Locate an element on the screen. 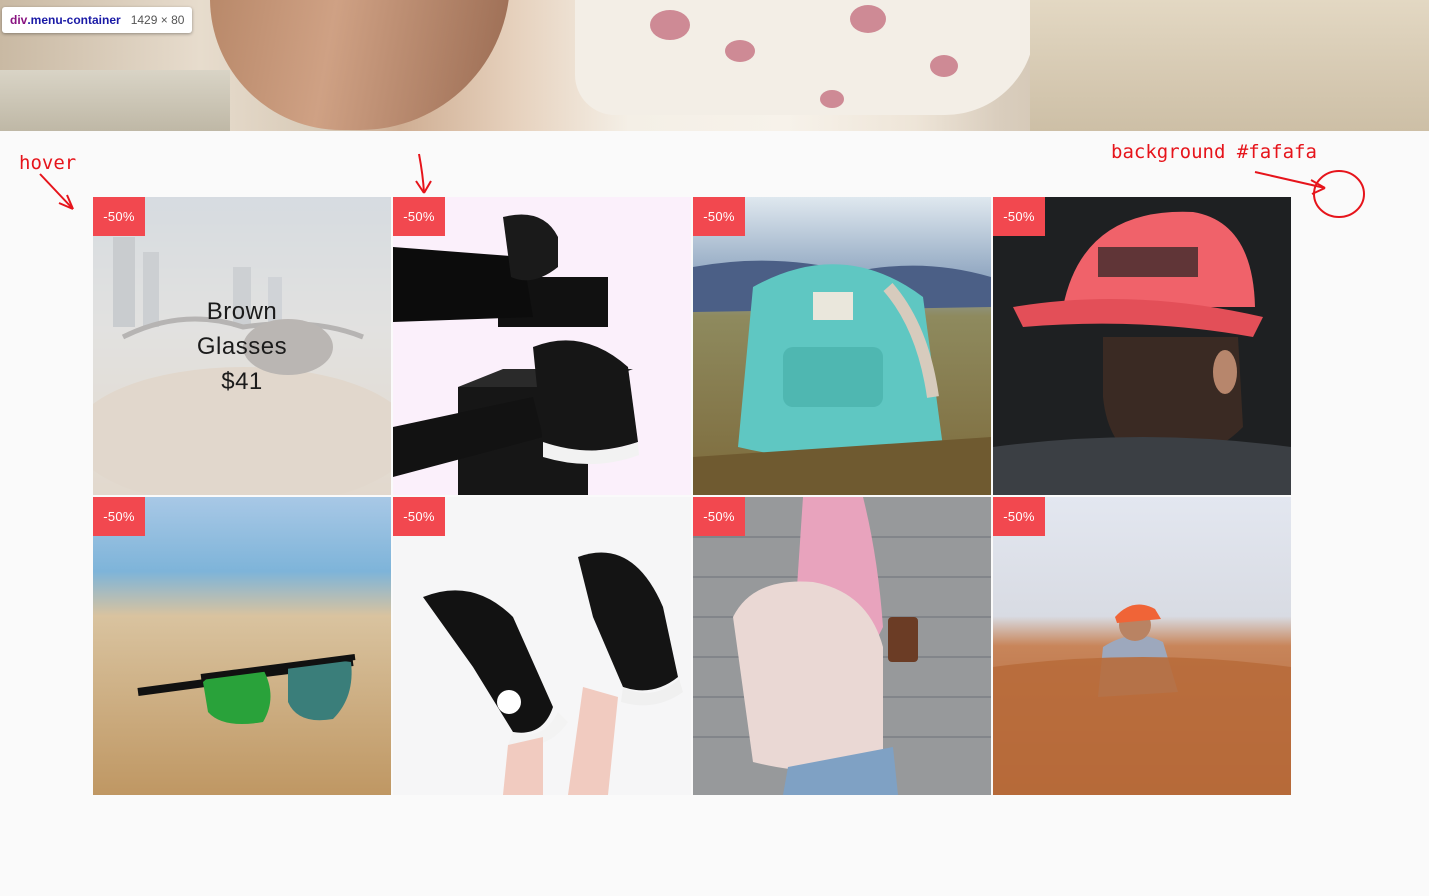 The image size is (1429, 896). devtools-tooltip: div.menu-container 1429 × 80 is located at coordinates (97, 20).